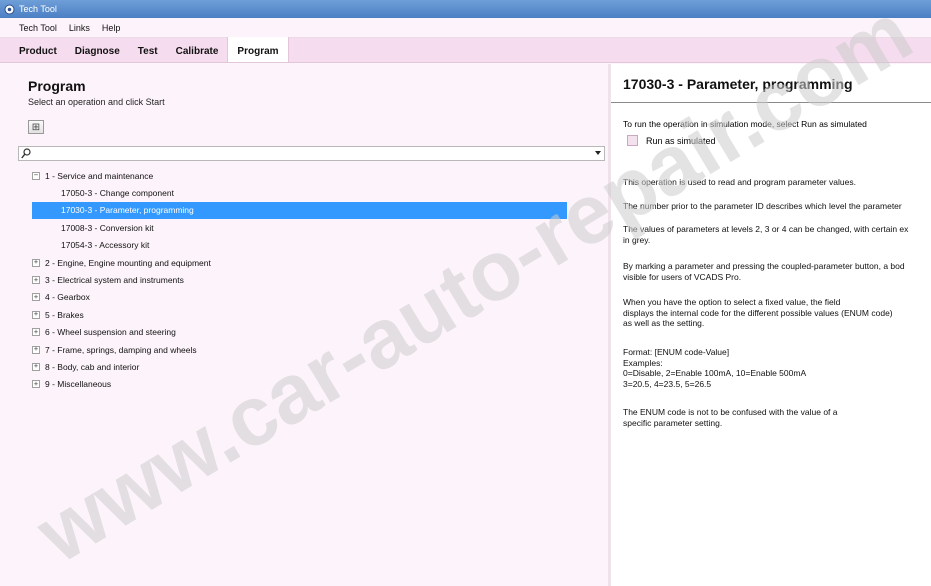 This screenshot has width=931, height=586. Describe the element at coordinates (302, 332) in the screenshot. I see `tree-category-6: + 6 - Wheel suspension and steering` at that location.